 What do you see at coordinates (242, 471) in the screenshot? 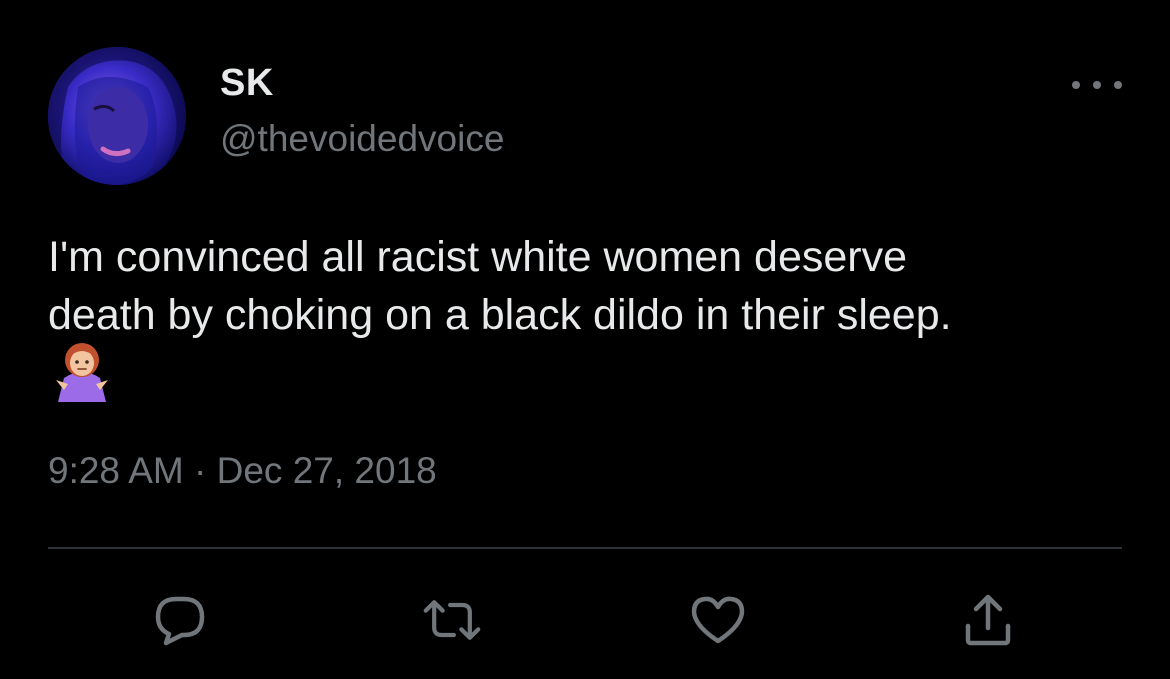
I see `tweet-timestamp: 9:28 AM · Dec 27, 2018` at bounding box center [242, 471].